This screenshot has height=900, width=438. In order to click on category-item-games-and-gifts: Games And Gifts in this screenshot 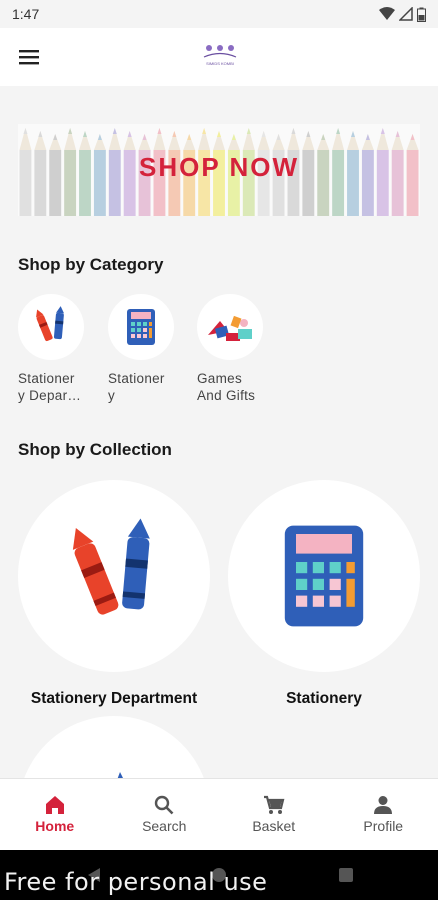, I will do `click(232, 349)`.